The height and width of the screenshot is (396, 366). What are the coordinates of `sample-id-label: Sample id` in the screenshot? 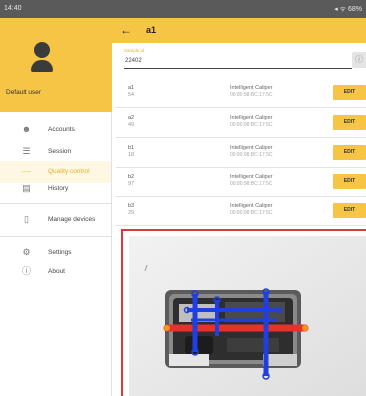 It's located at (134, 50).